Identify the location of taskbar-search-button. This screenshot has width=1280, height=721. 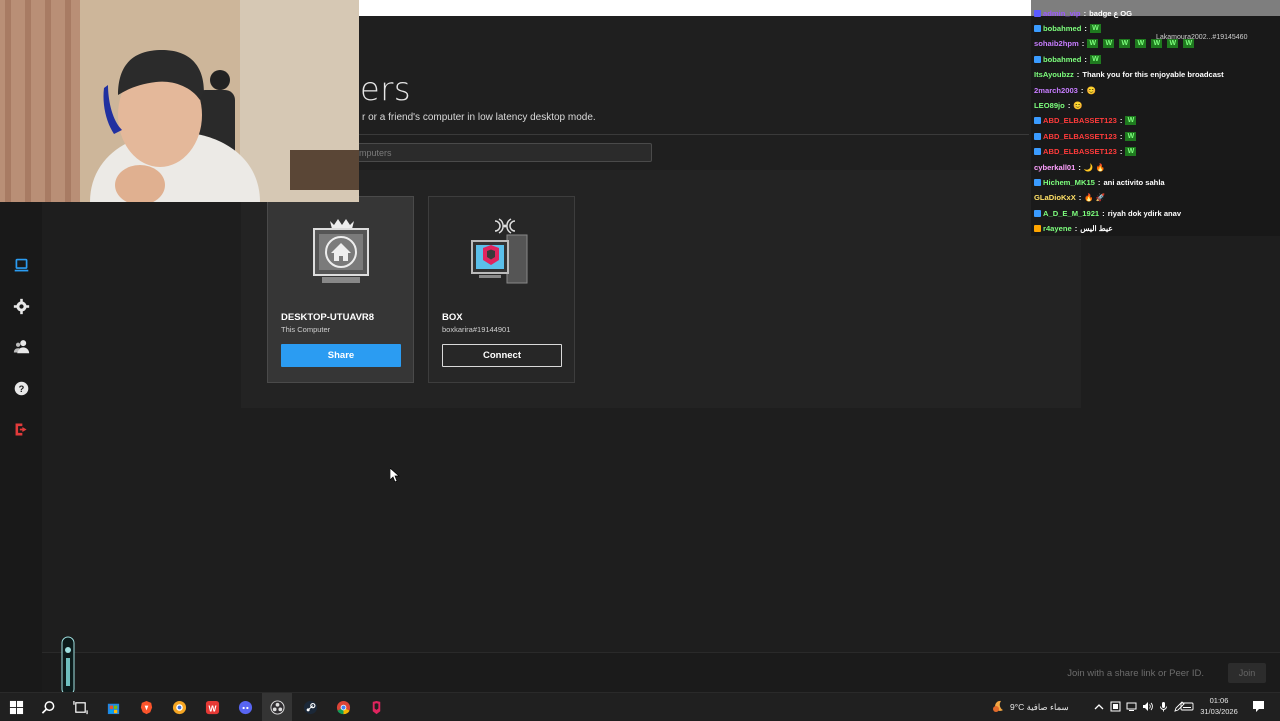
(48, 707).